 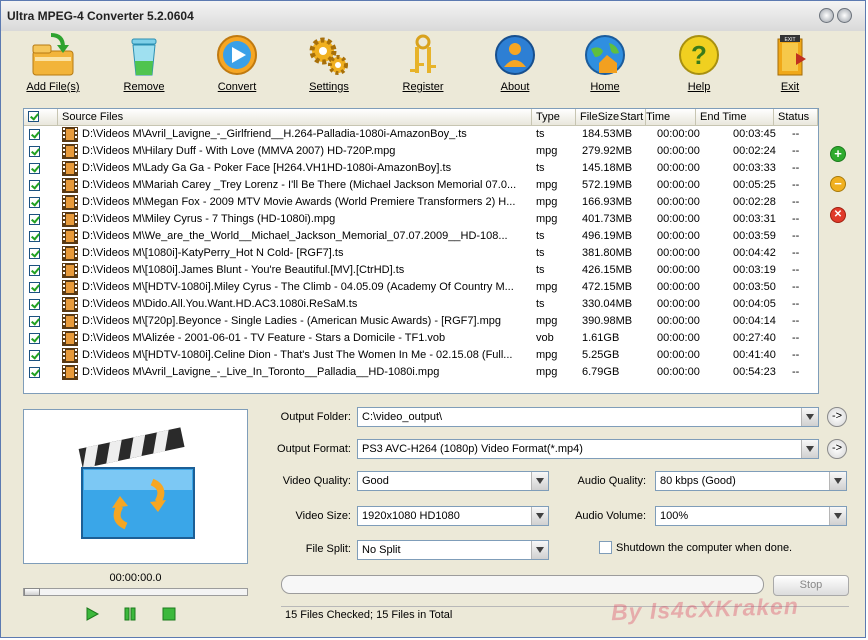 What do you see at coordinates (92, 614) in the screenshot?
I see `play-button` at bounding box center [92, 614].